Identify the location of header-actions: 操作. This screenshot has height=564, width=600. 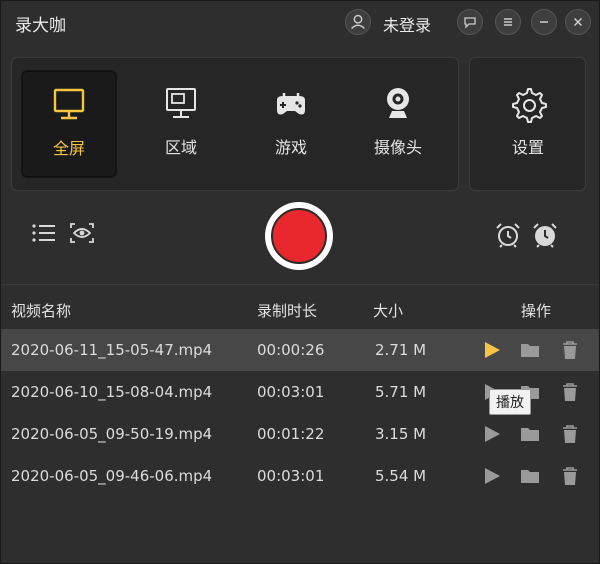
(536, 311).